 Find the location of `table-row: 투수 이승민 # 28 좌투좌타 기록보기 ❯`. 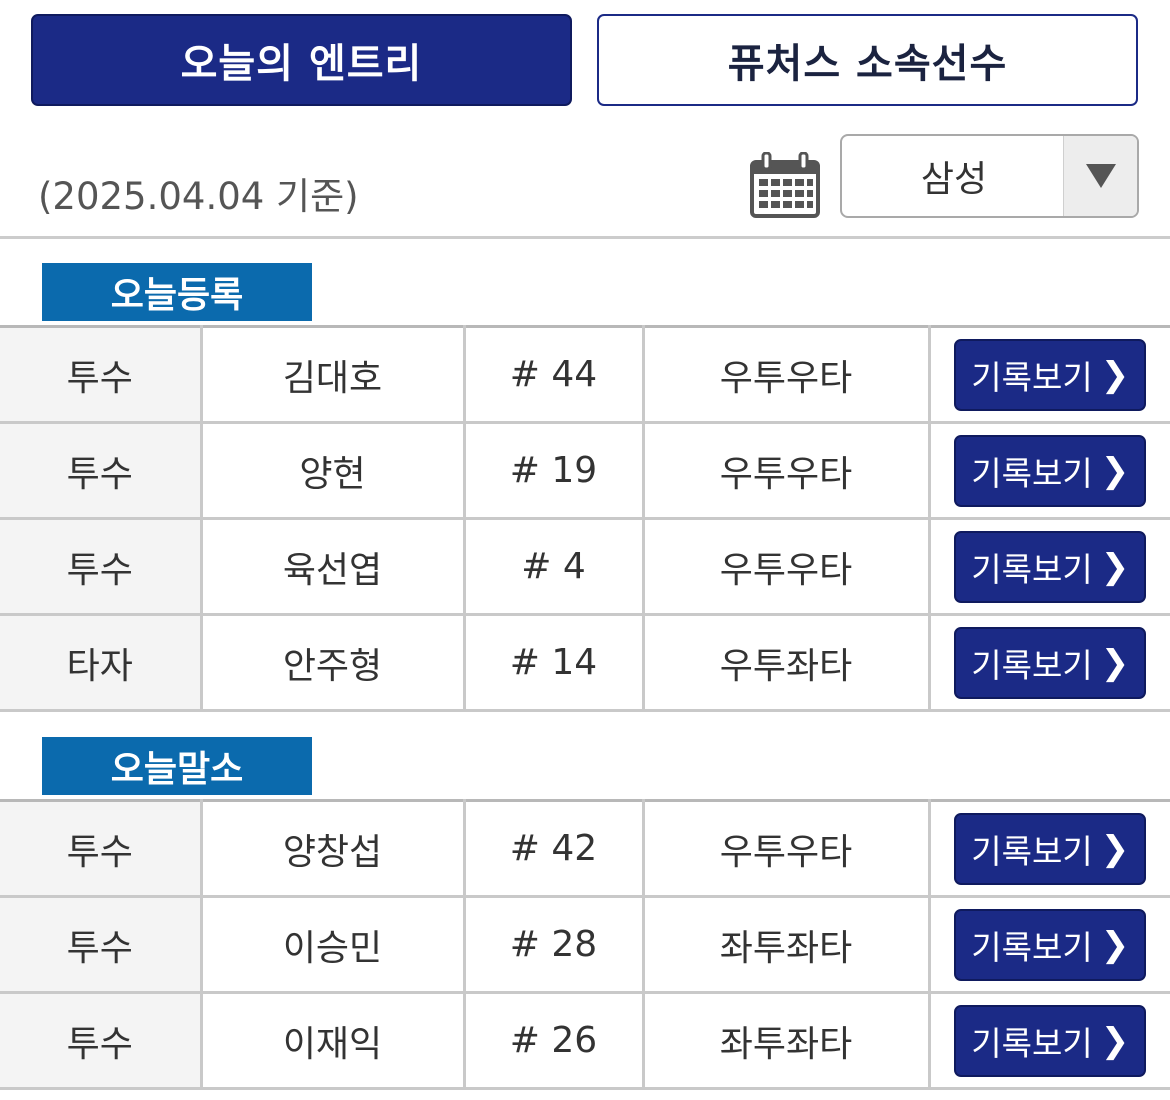

table-row: 투수 이승민 # 28 좌투좌타 기록보기 ❯ is located at coordinates (585, 945).